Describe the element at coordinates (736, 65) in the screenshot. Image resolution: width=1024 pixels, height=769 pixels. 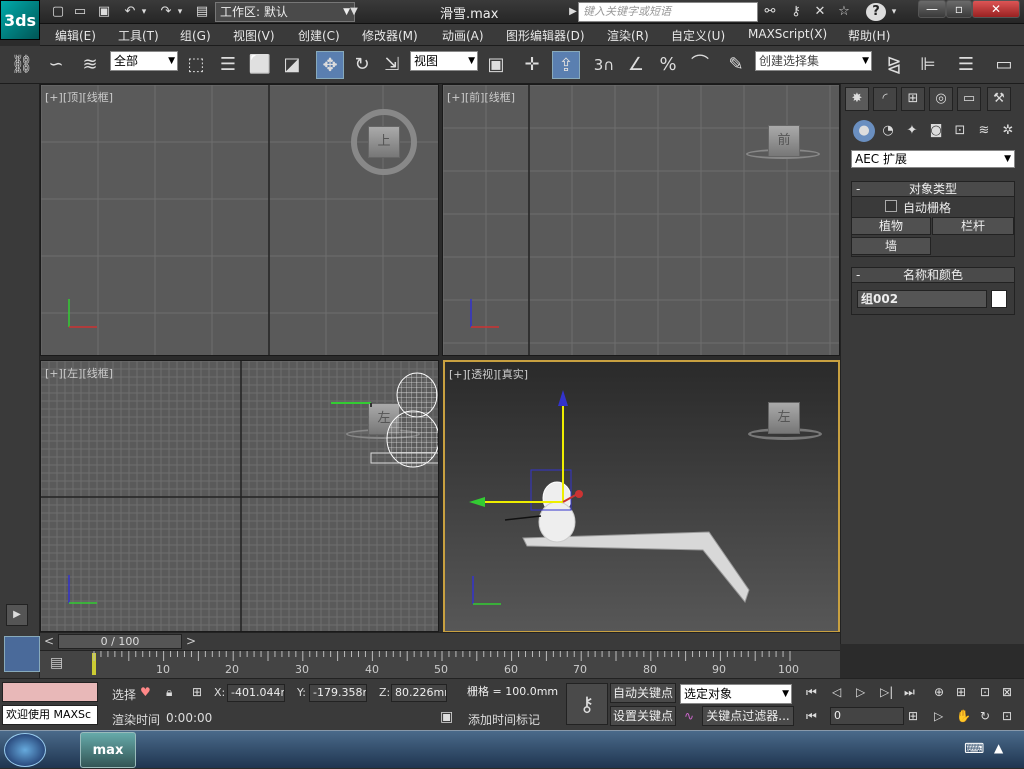
I see `edit-named-selection-icon: ✎` at that location.